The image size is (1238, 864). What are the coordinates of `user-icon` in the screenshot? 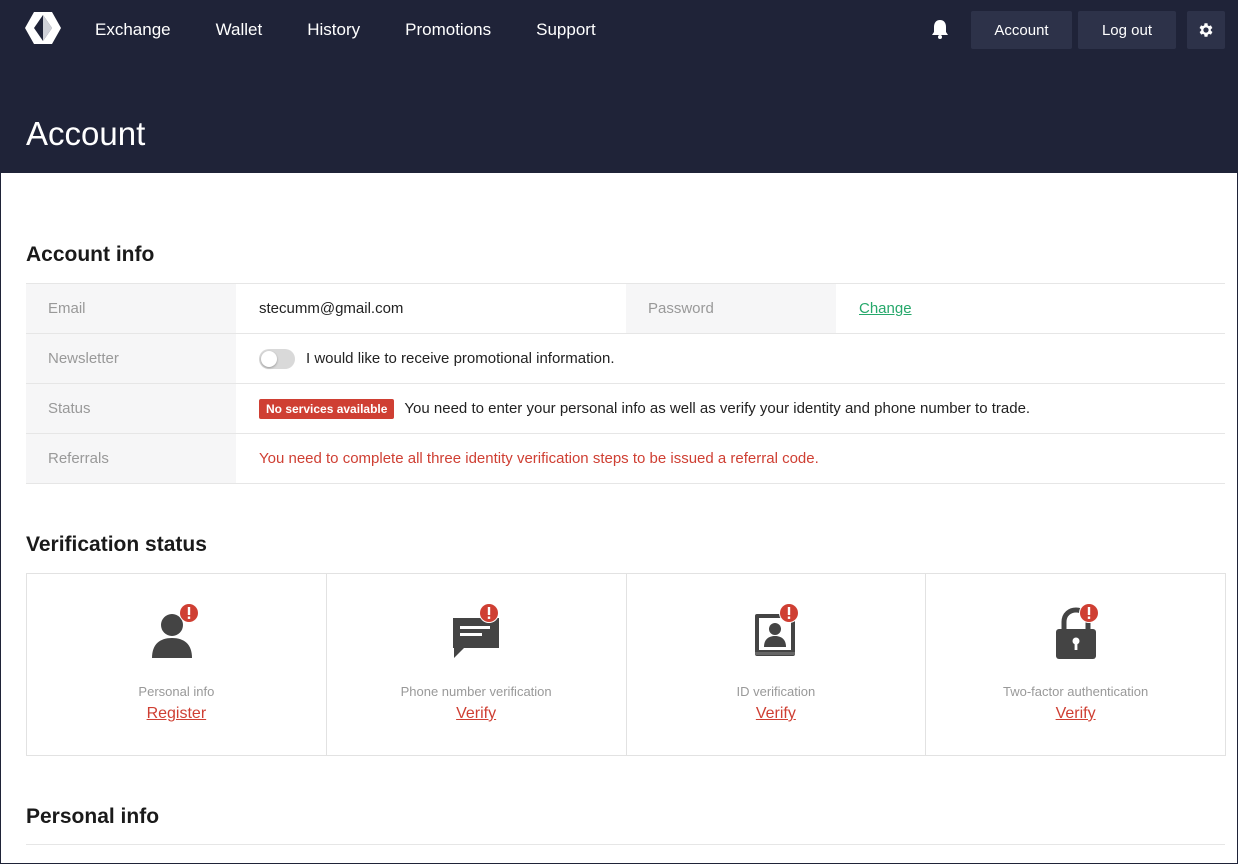 It's located at (176, 630).